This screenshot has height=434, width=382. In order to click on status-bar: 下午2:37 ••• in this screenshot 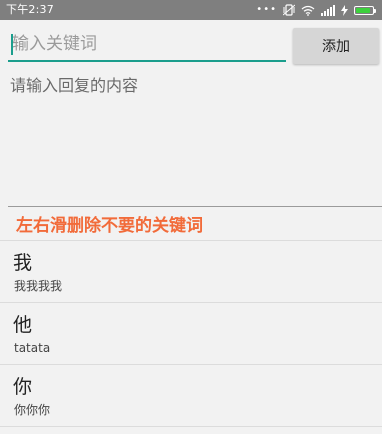, I will do `click(191, 10)`.